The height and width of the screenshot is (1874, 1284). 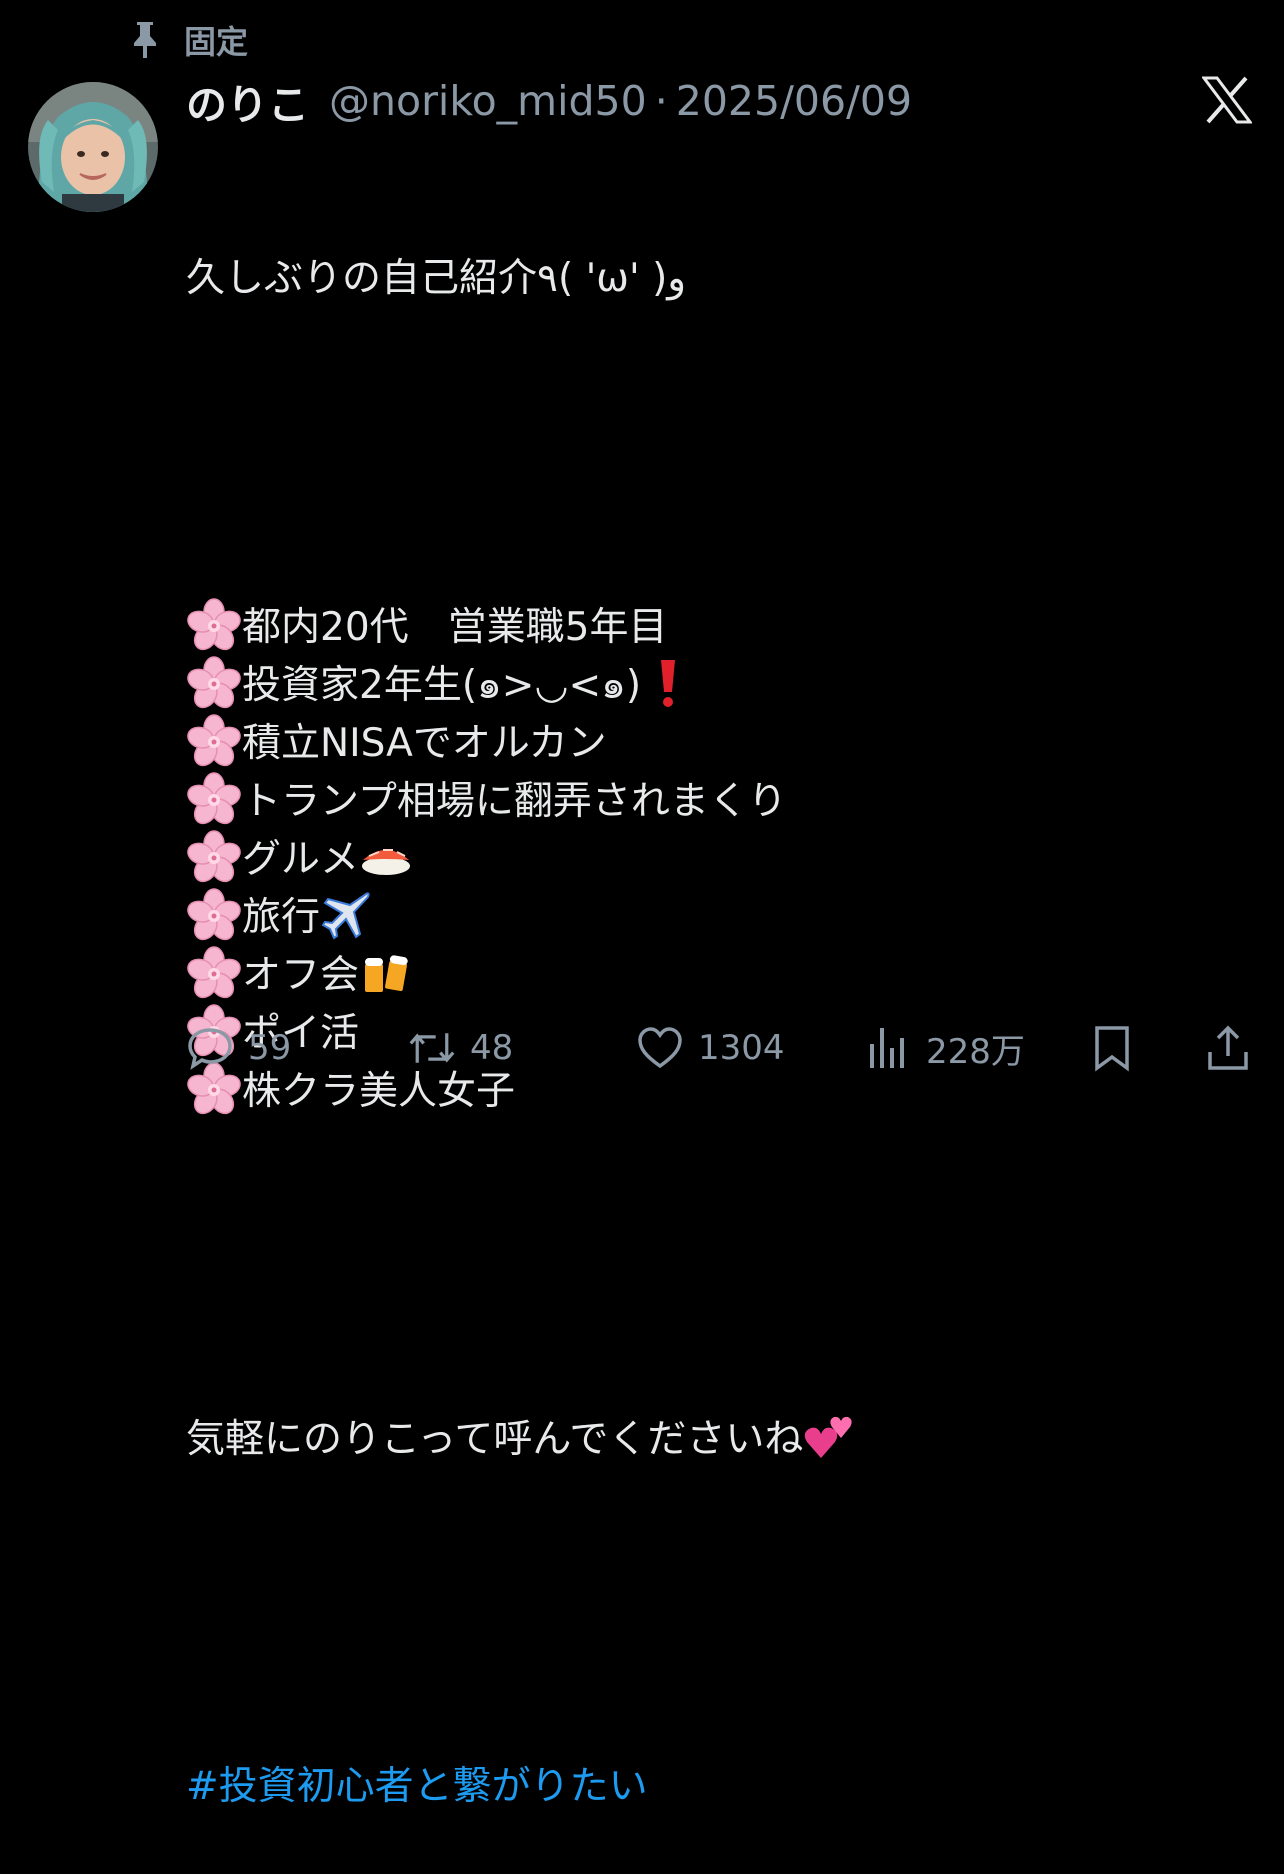 What do you see at coordinates (386, 862) in the screenshot?
I see `sushi-icon` at bounding box center [386, 862].